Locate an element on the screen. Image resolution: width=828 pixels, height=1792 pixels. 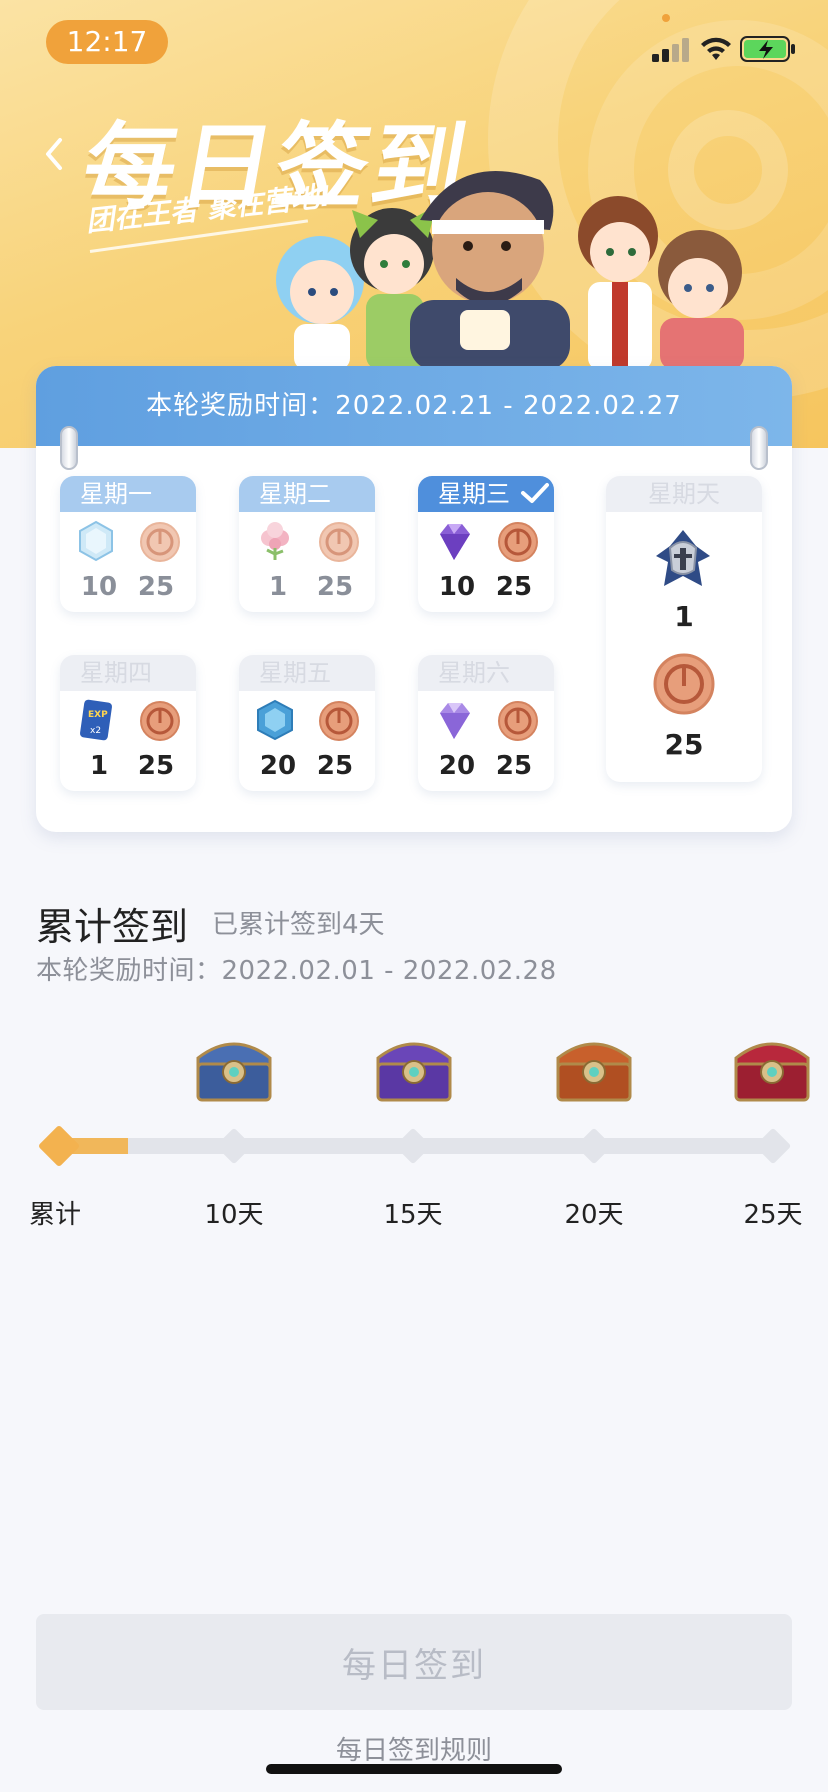
svg-text: x2 is located at coordinates (95, 731).